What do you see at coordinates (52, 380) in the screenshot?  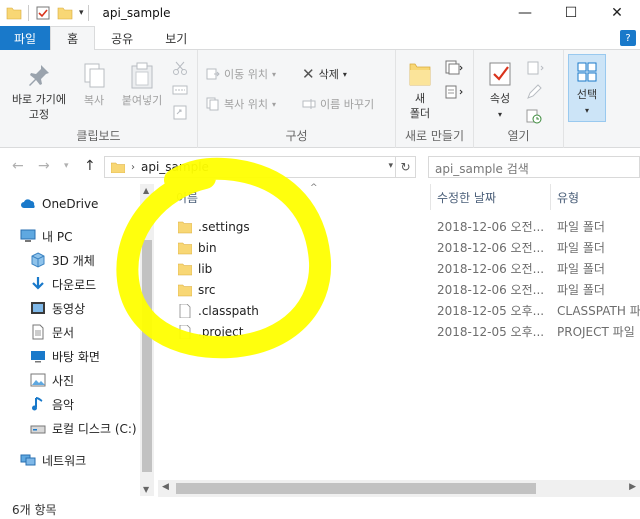 I see `nav-item-pictures: 사진` at bounding box center [52, 380].